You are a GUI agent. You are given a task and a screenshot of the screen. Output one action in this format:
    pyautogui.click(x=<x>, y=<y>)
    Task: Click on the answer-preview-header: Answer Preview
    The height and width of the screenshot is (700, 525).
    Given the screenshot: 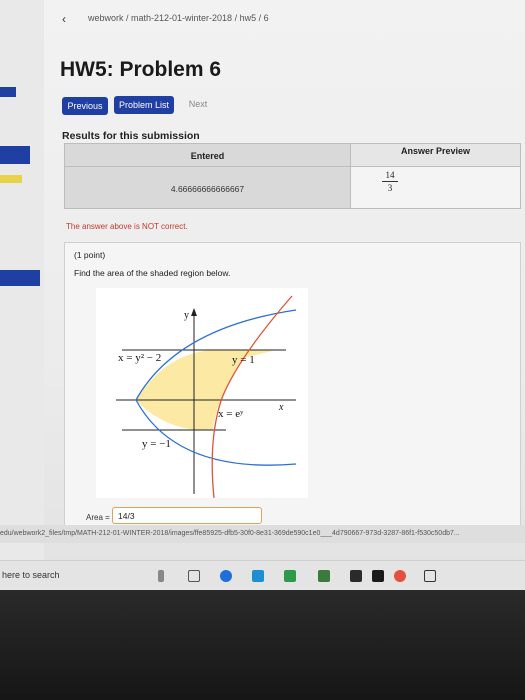 What is the action you would take?
    pyautogui.click(x=435, y=155)
    